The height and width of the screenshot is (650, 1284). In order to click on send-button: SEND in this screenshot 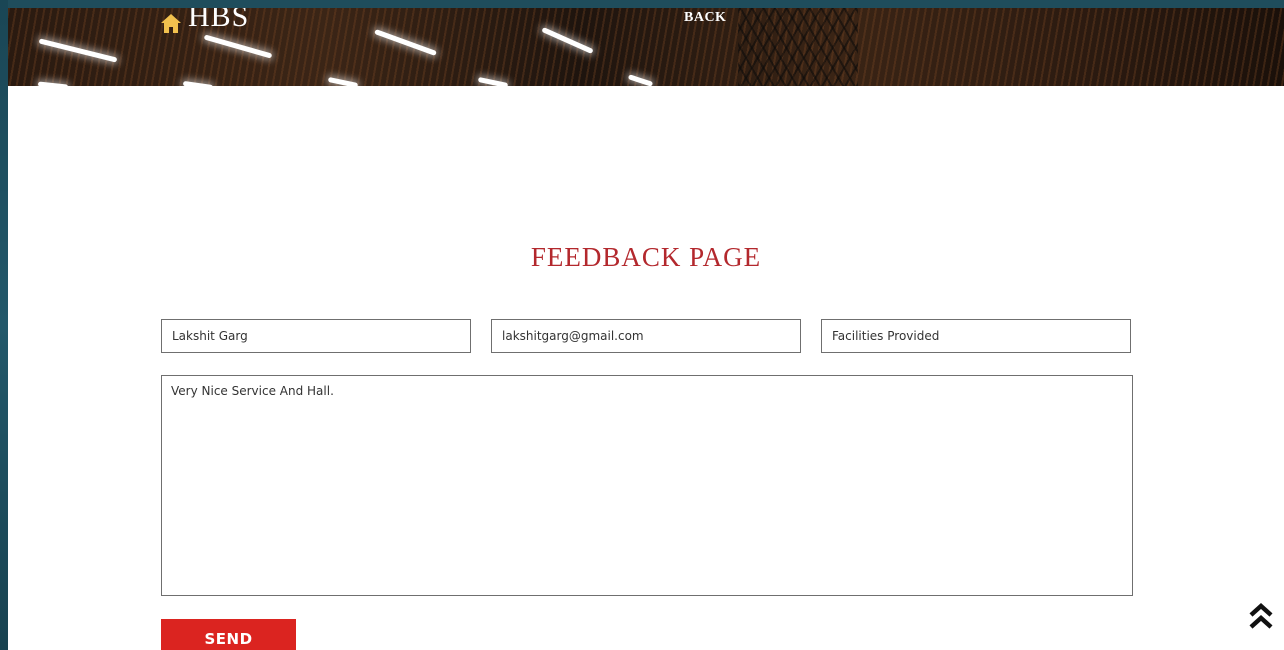, I will do `click(228, 634)`.